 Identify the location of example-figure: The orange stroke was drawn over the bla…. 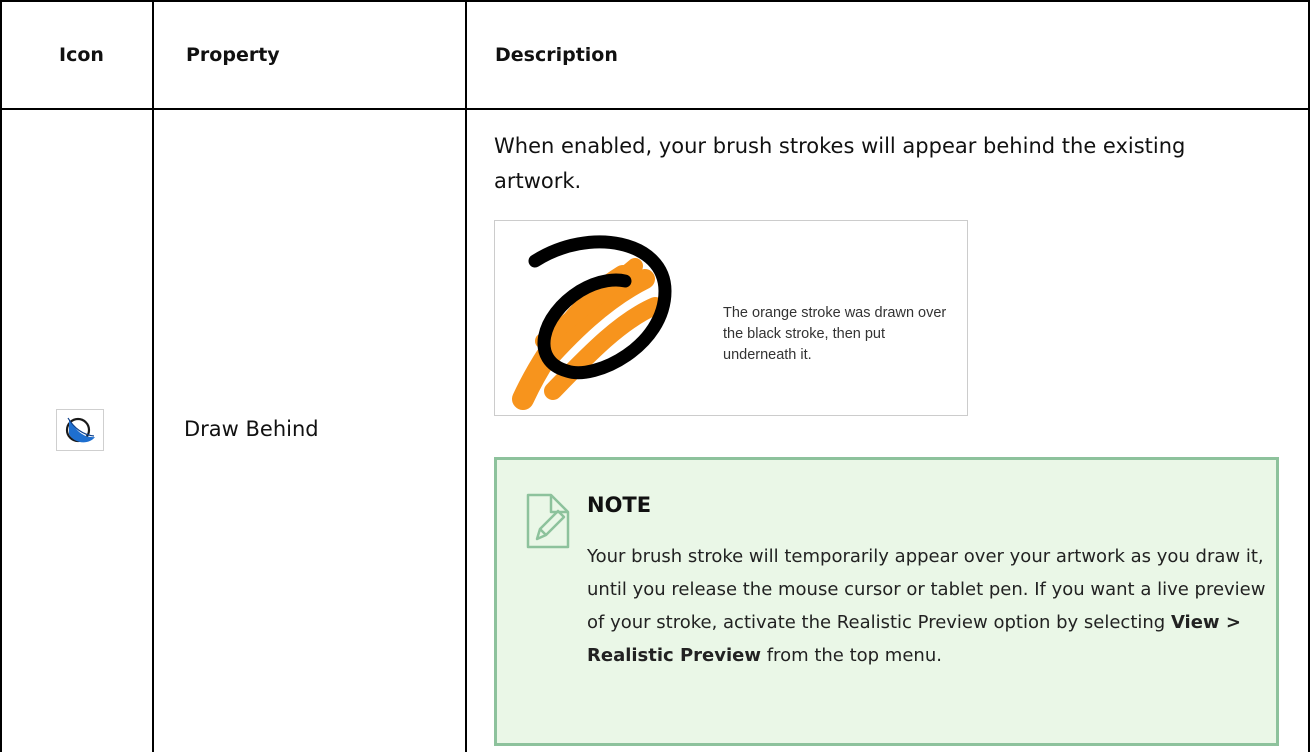
(731, 318).